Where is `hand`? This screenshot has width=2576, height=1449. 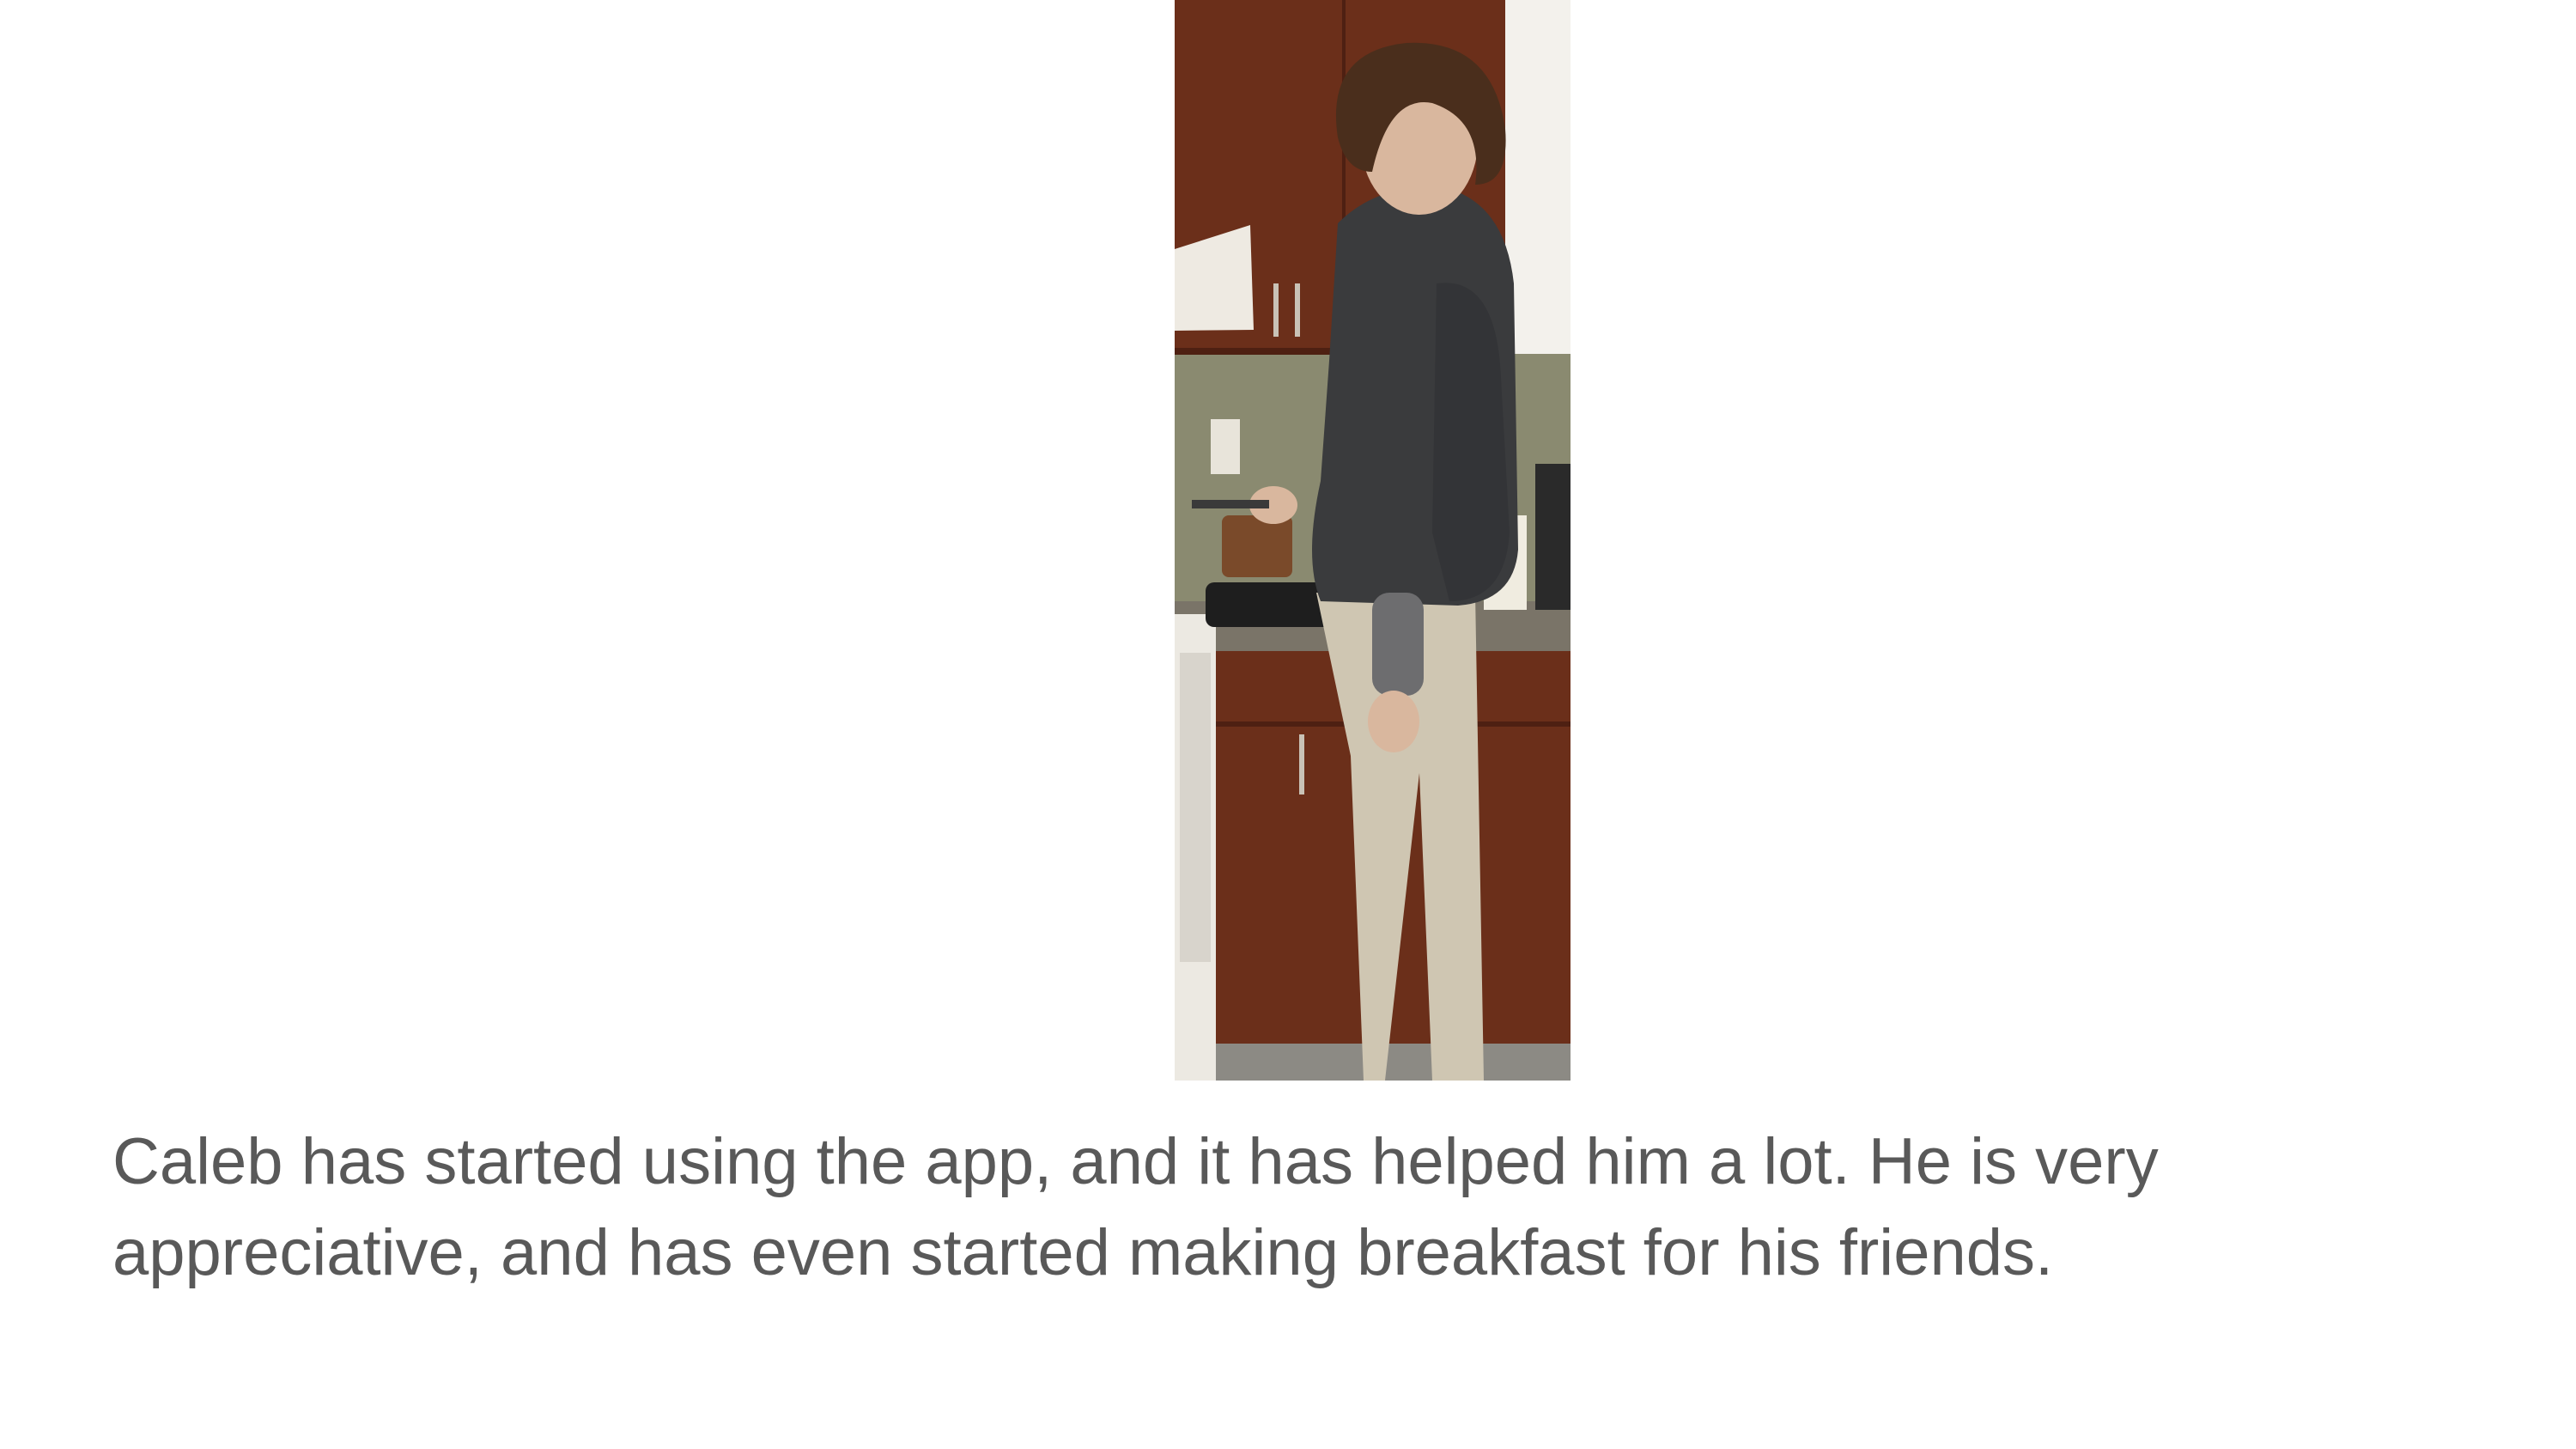 hand is located at coordinates (1393, 721).